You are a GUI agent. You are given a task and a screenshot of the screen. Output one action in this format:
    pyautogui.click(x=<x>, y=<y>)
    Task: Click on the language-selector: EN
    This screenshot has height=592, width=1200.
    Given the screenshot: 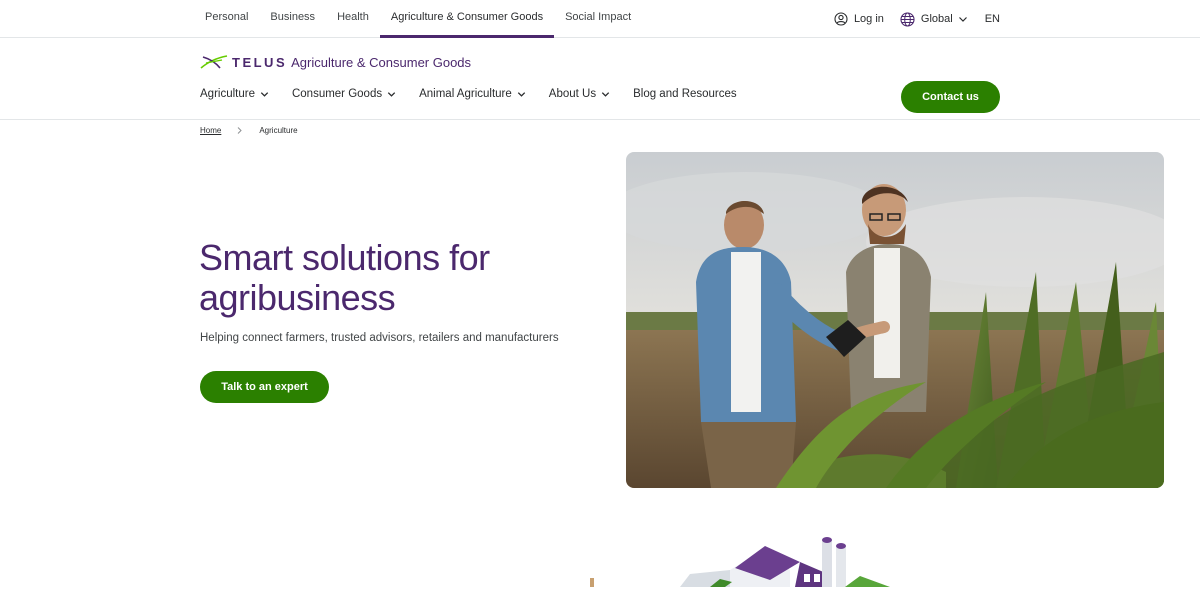 What is the action you would take?
    pyautogui.click(x=992, y=19)
    